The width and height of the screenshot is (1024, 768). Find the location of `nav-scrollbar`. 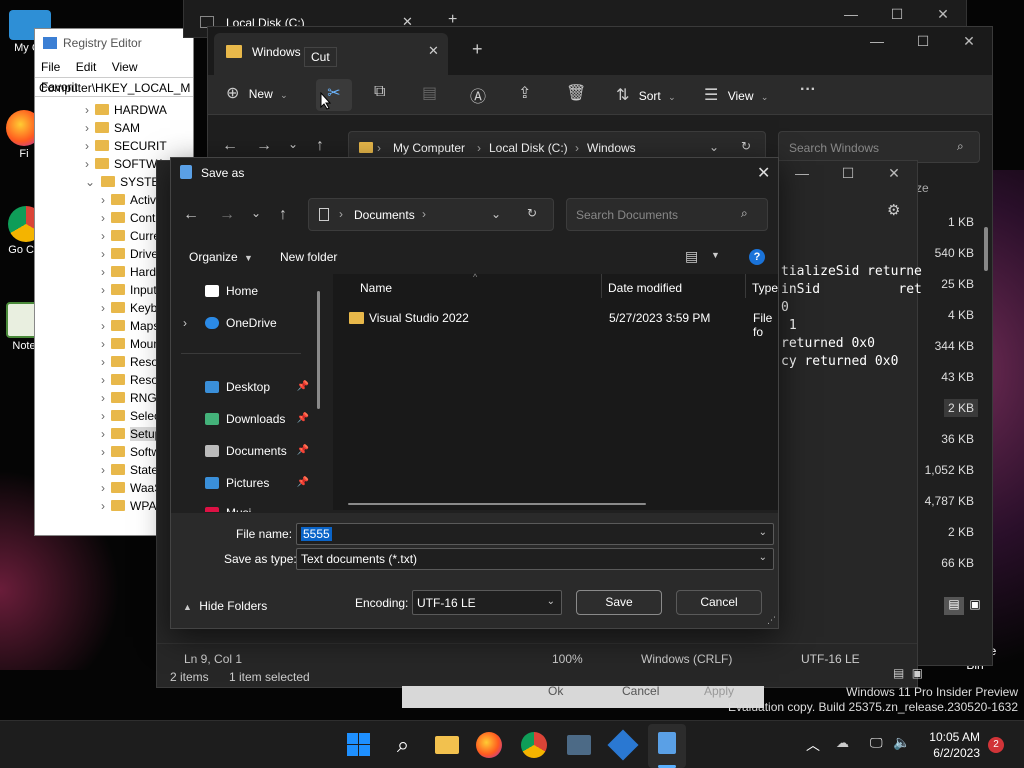

nav-scrollbar is located at coordinates (318, 350).